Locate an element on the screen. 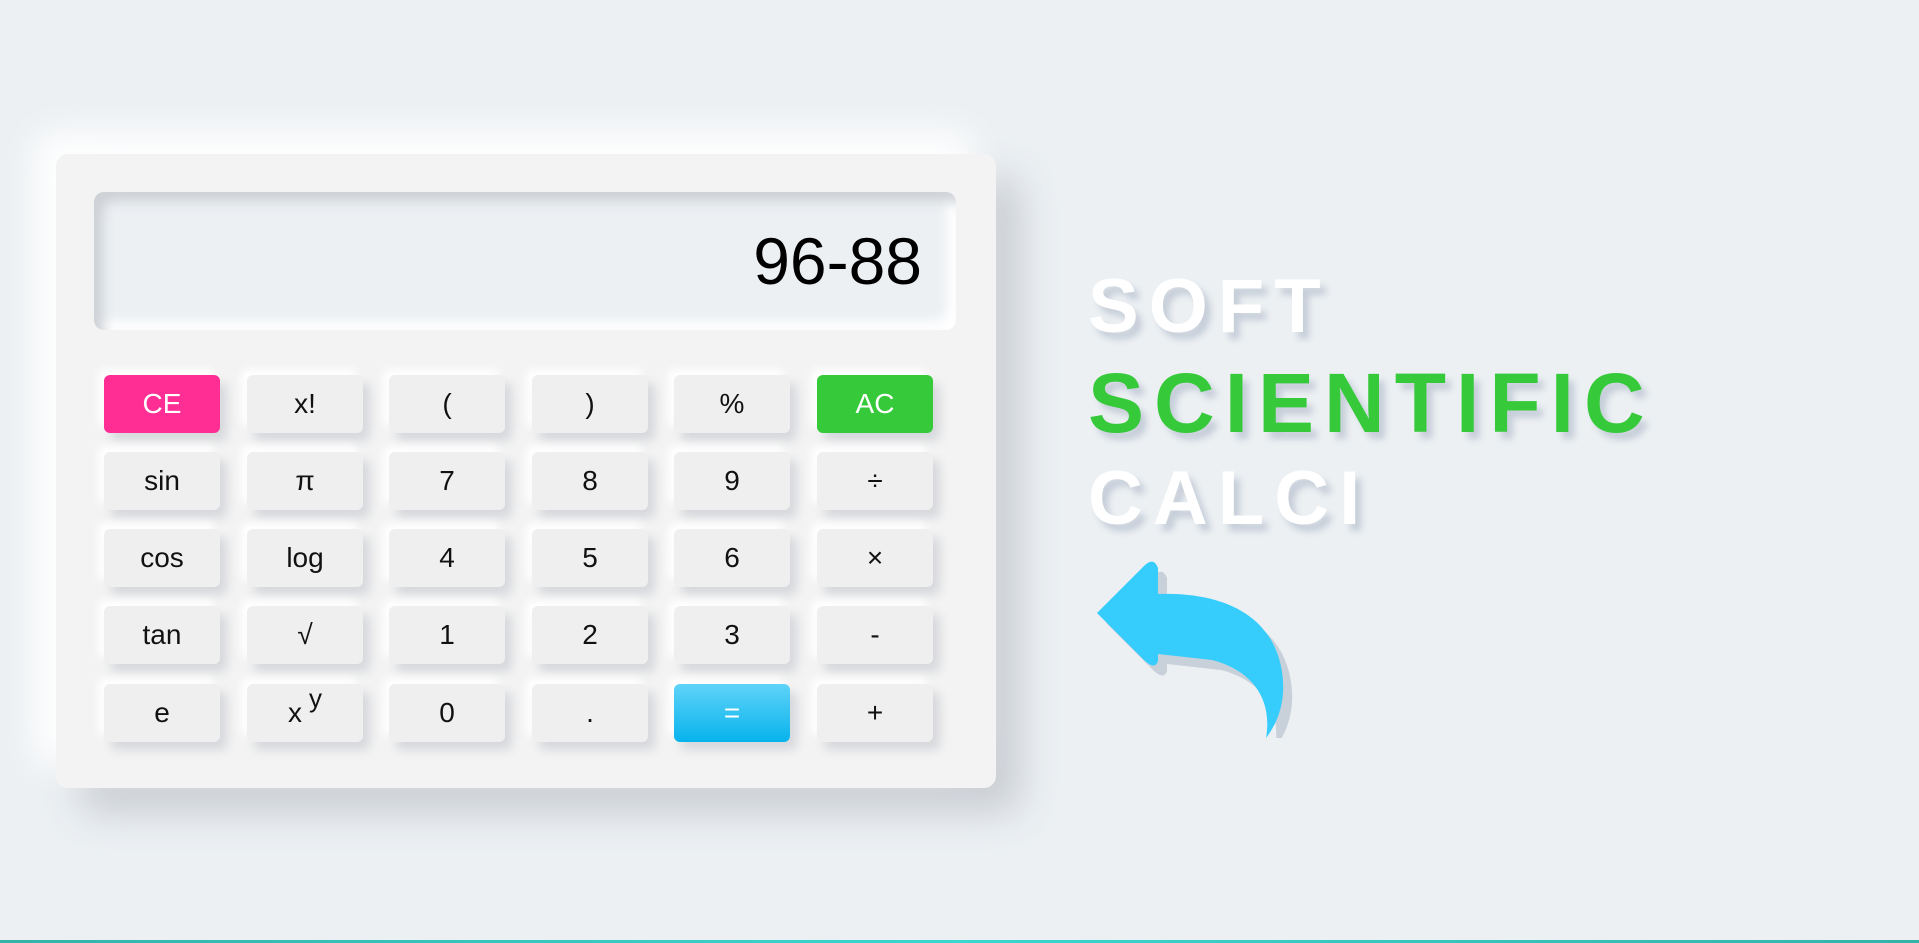  percent-button: % is located at coordinates (732, 404).